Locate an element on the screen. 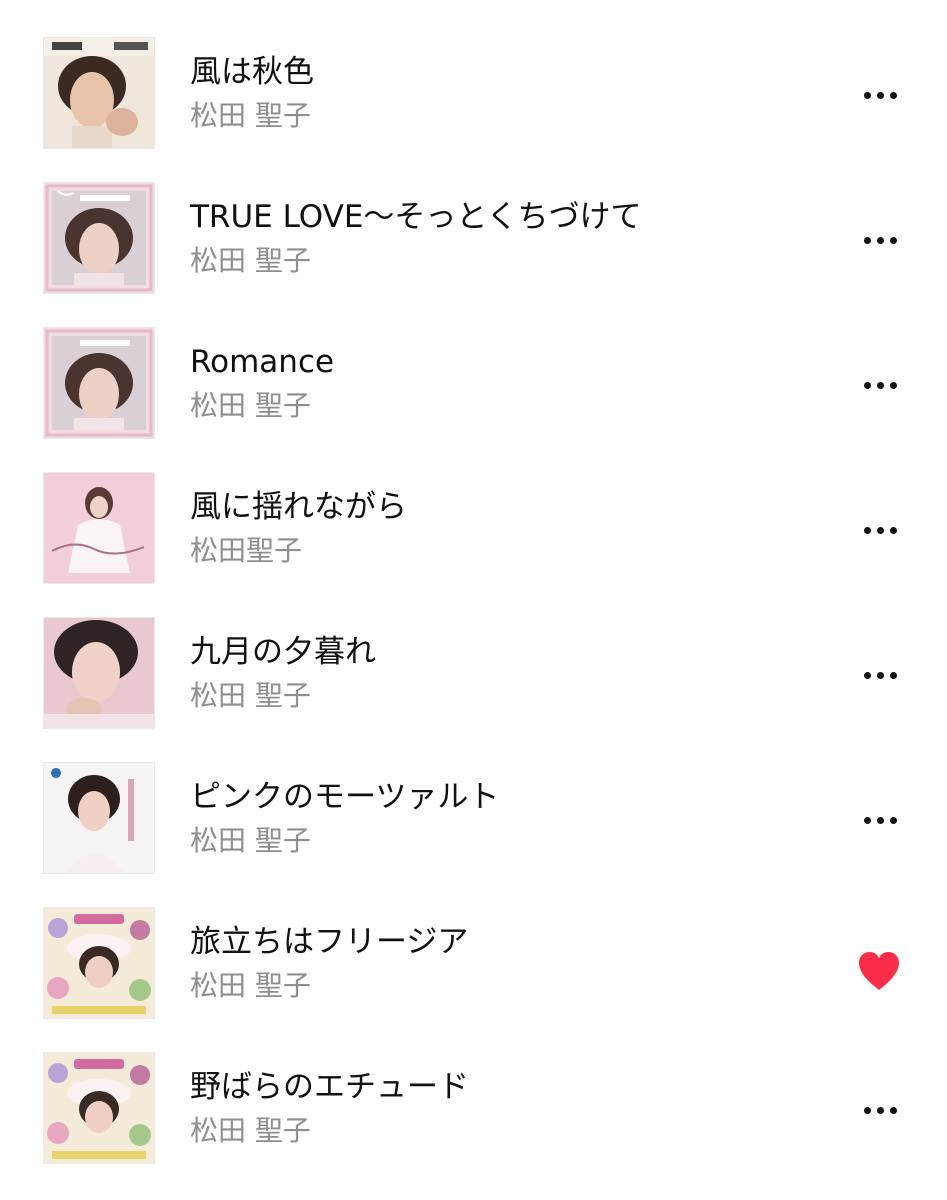 This screenshot has width=947, height=1200. album-cover-my-prelude is located at coordinates (99, 528).